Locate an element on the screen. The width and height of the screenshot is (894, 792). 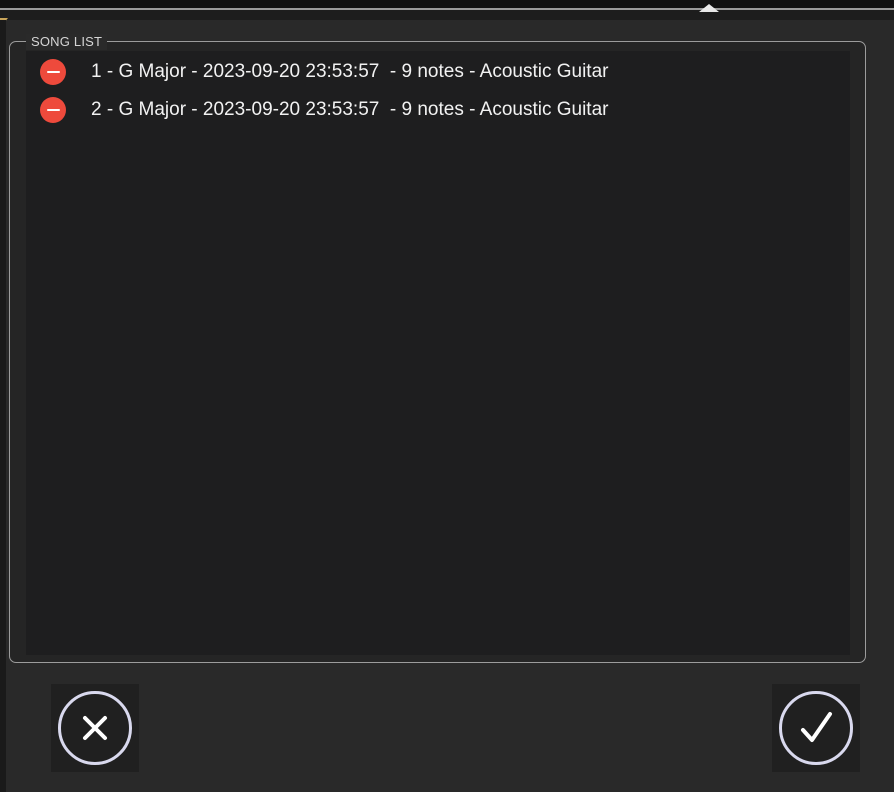
confirm-button is located at coordinates (816, 728).